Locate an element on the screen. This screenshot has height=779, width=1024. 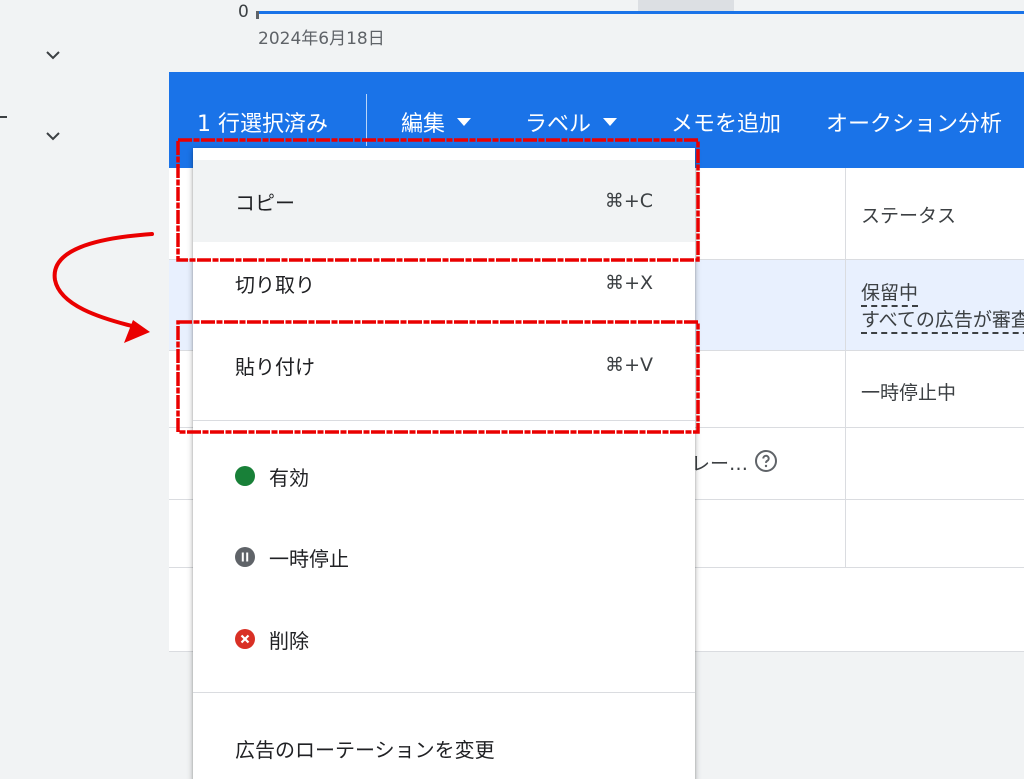
menu-item-remove: 削除 is located at coordinates (444, 639).